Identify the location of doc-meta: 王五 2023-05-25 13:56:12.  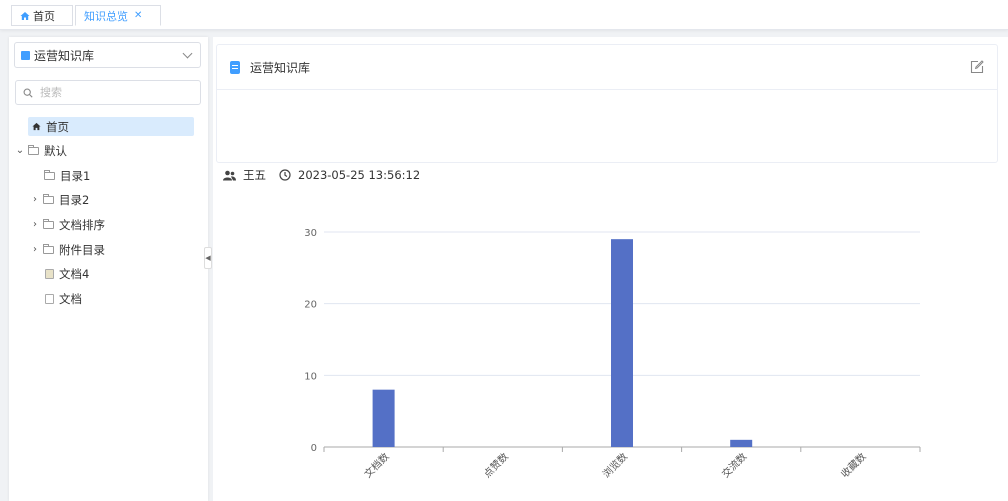
(321, 175).